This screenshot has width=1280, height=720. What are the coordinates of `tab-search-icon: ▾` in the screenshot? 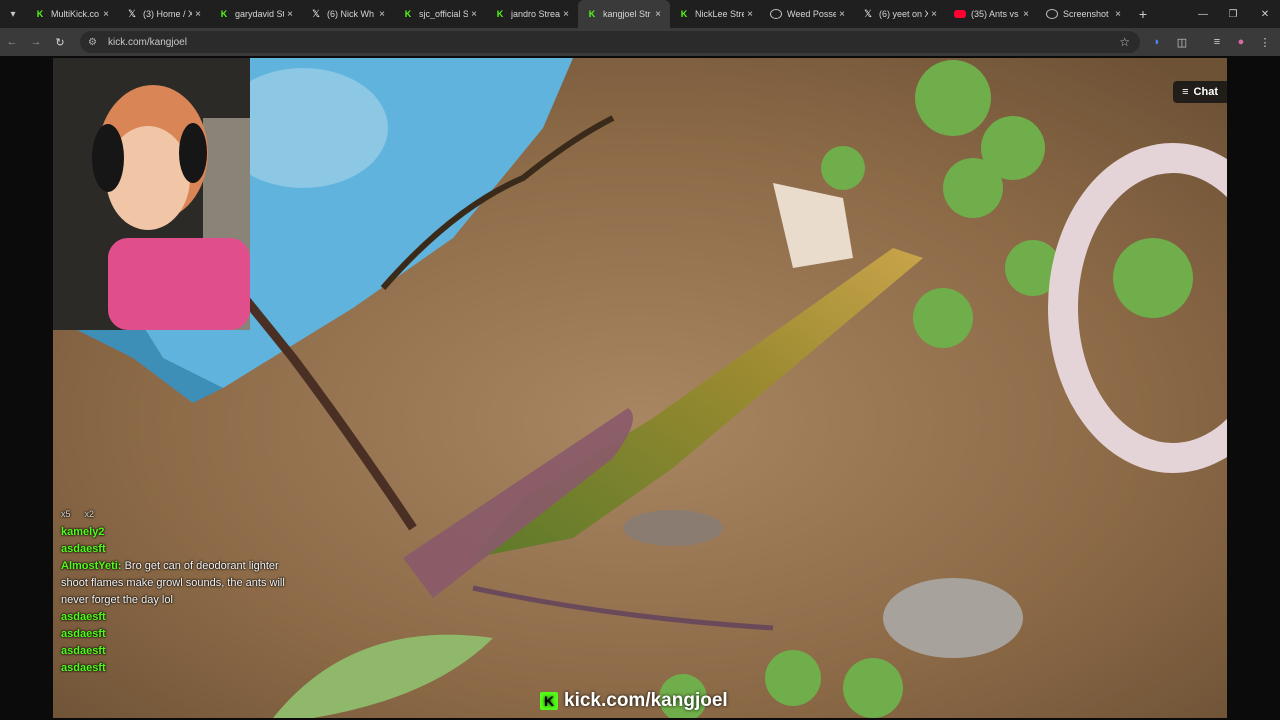 It's located at (13, 14).